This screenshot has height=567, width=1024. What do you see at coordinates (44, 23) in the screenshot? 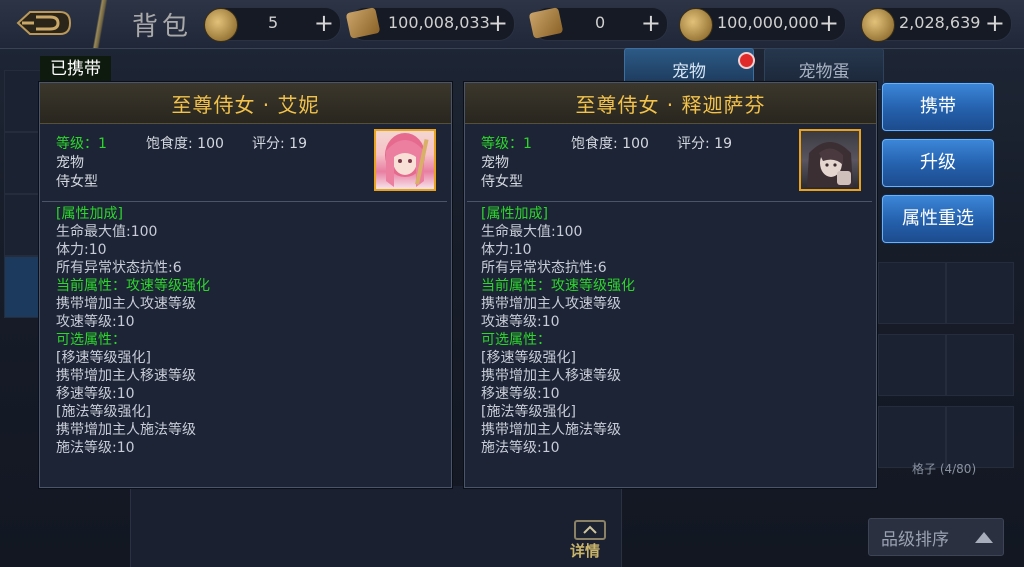
I see `back-arrow-icon` at bounding box center [44, 23].